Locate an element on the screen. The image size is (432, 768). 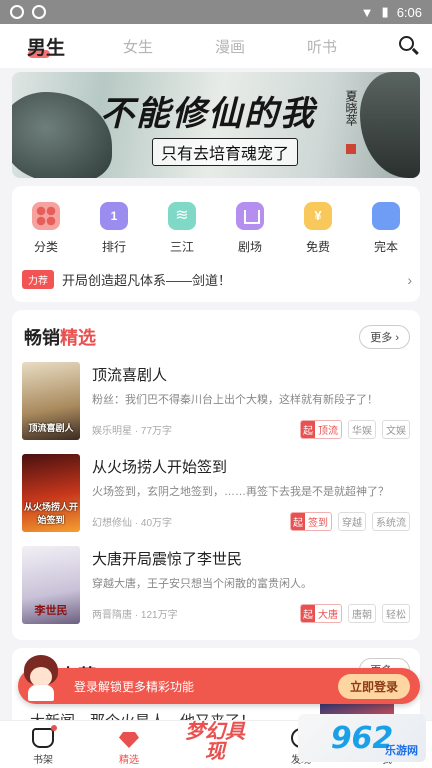
category-sanjiang: 三江 is located at coordinates (182, 228).